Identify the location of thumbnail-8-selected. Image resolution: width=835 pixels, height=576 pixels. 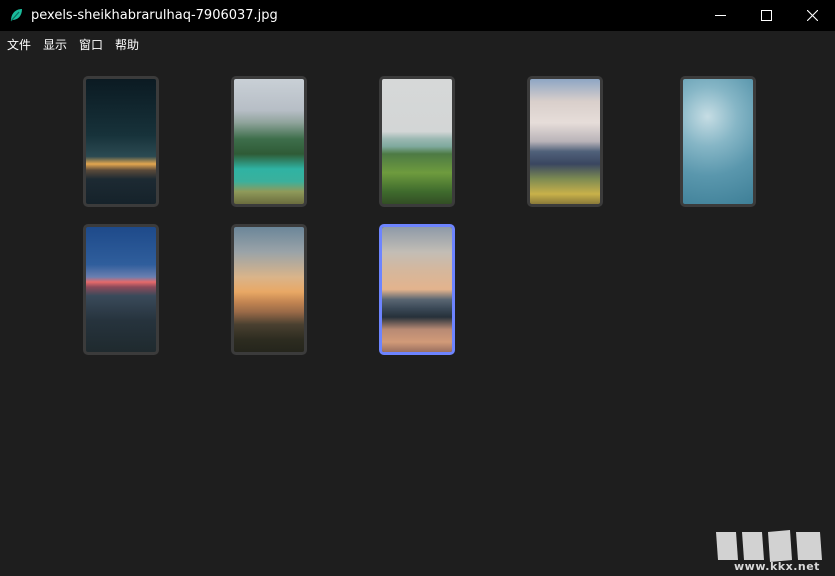
(417, 289).